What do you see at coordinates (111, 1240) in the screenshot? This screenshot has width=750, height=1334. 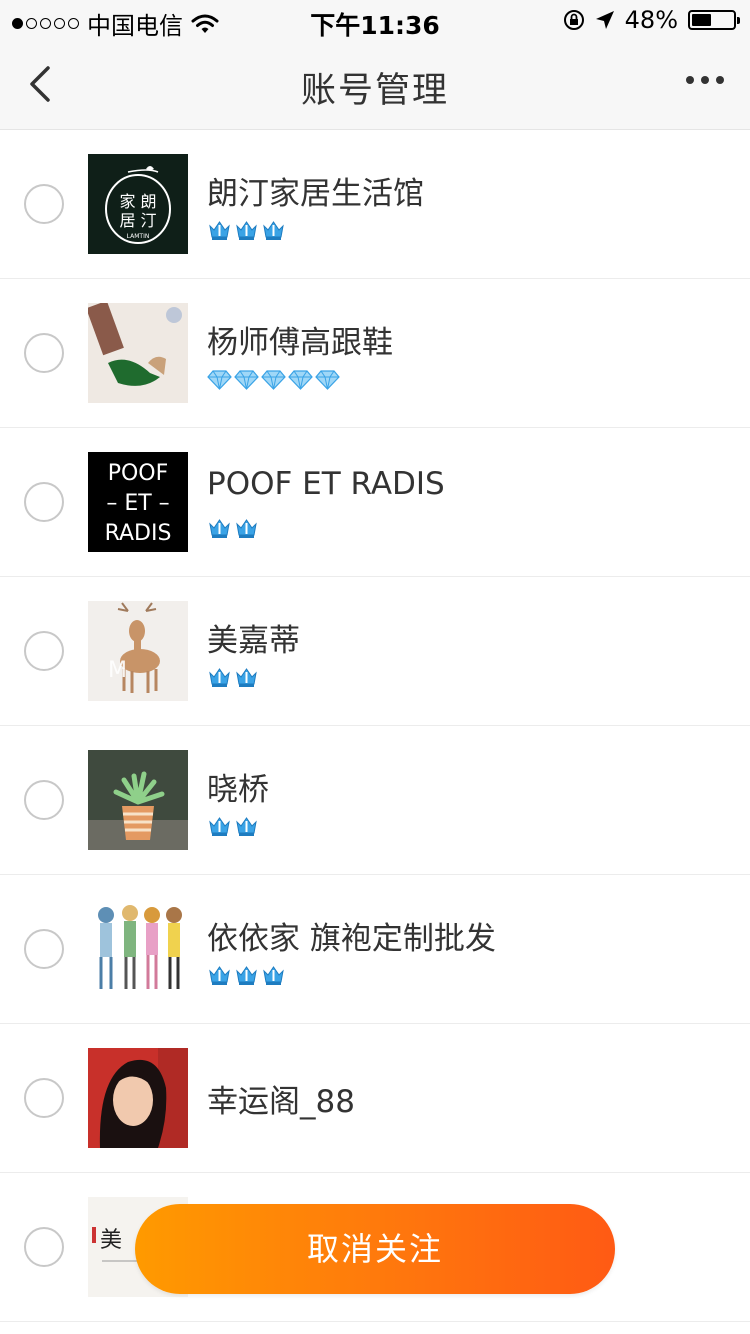 I see `avatar-text: 美` at bounding box center [111, 1240].